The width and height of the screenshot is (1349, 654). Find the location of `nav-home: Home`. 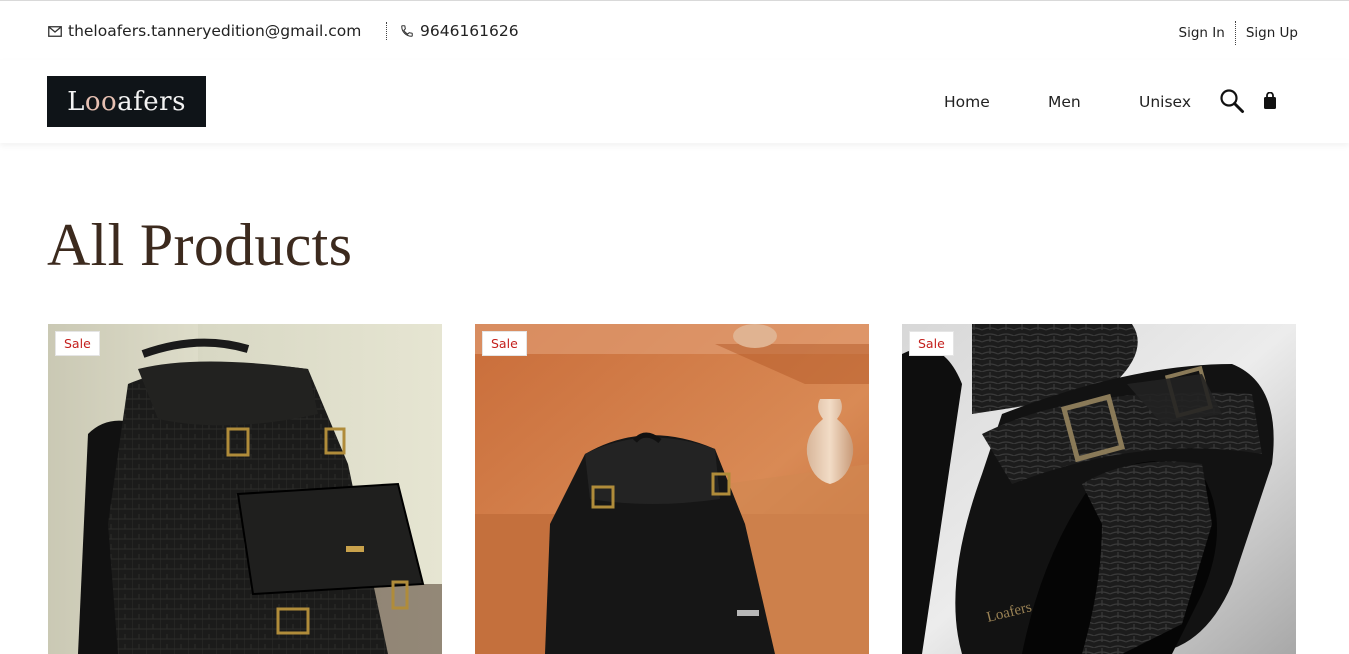

nav-home: Home is located at coordinates (967, 102).